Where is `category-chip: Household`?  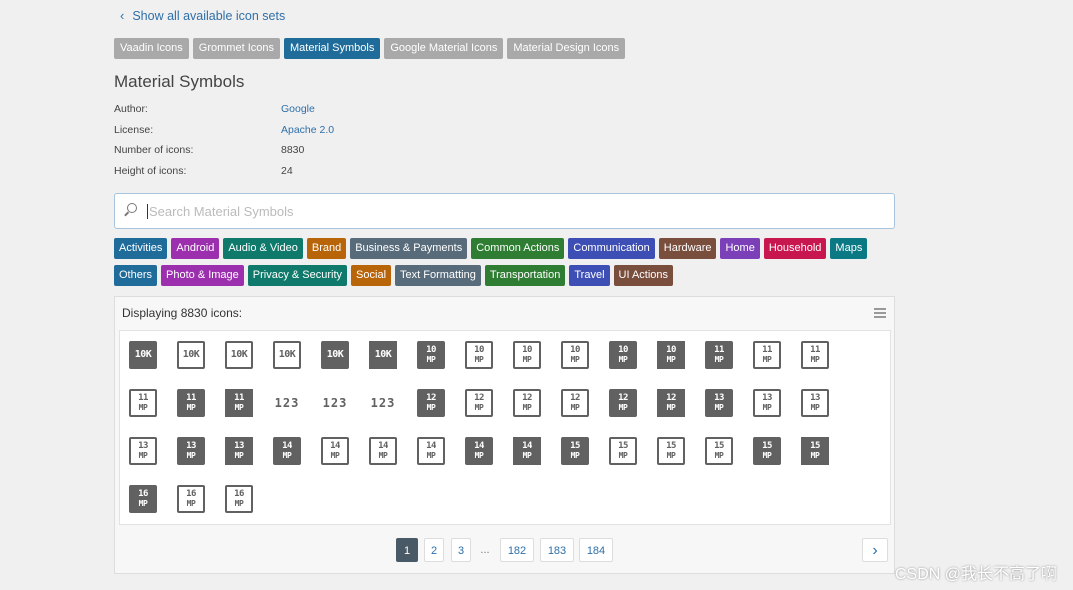
category-chip: Household is located at coordinates (795, 248).